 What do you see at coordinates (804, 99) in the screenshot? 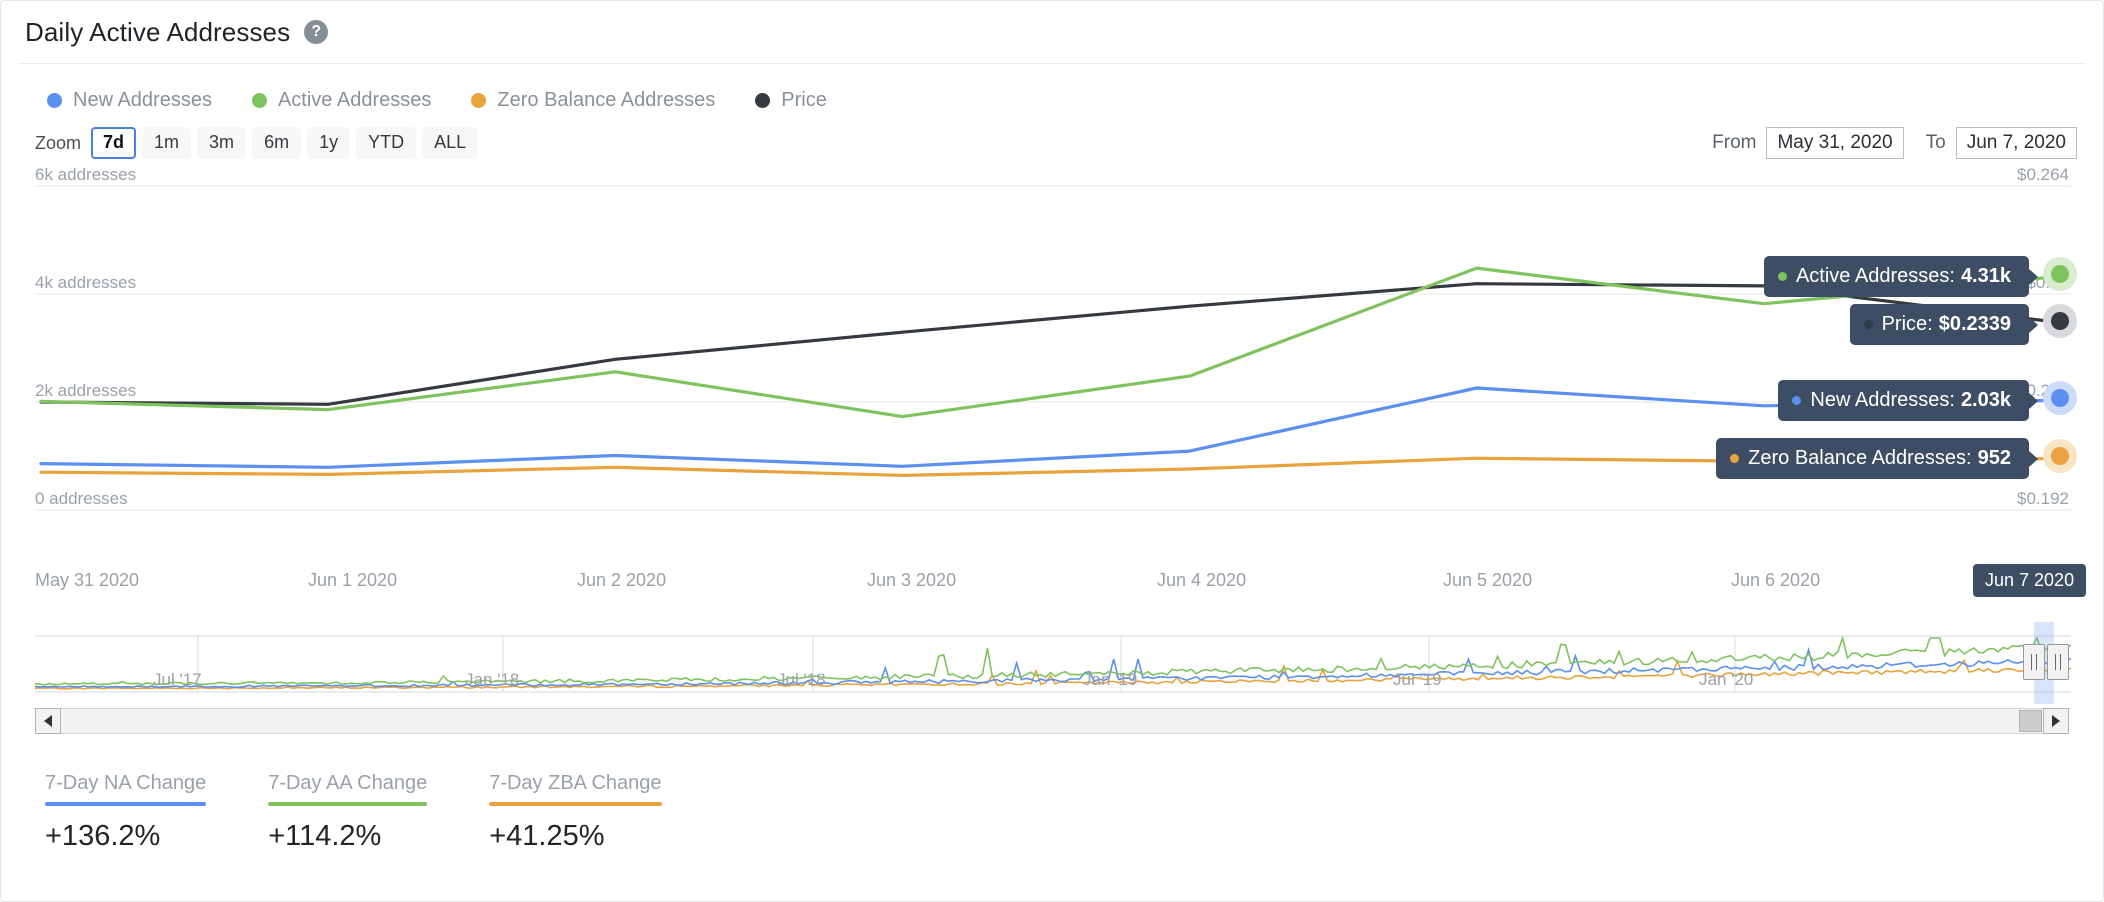
I see `legend-label: Price` at bounding box center [804, 99].